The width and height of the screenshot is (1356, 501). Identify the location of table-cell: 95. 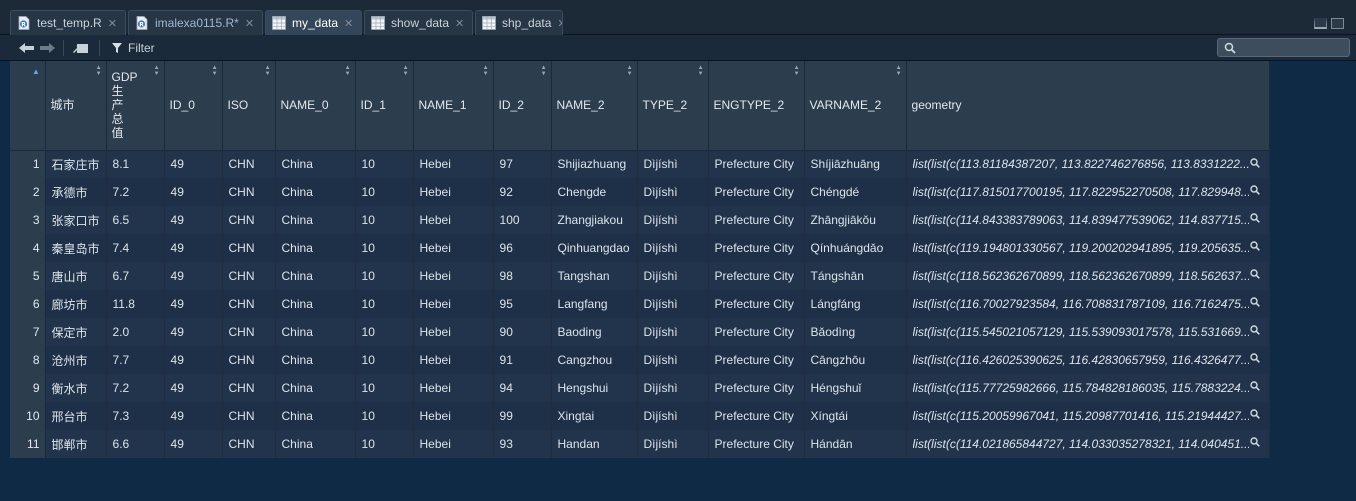
(522, 304).